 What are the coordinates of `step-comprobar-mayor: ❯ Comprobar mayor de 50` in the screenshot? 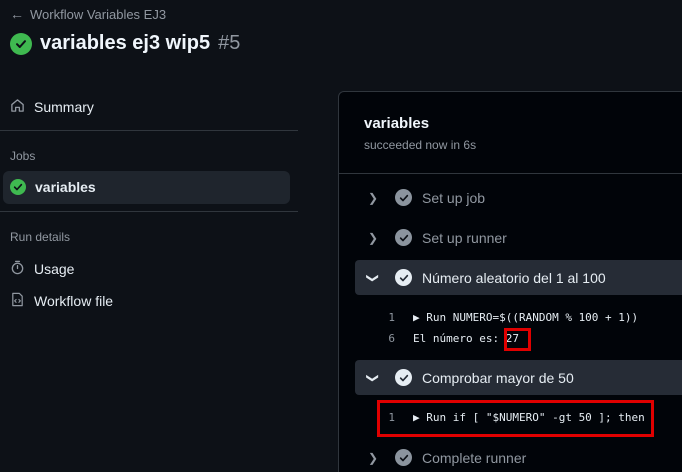 It's located at (518, 377).